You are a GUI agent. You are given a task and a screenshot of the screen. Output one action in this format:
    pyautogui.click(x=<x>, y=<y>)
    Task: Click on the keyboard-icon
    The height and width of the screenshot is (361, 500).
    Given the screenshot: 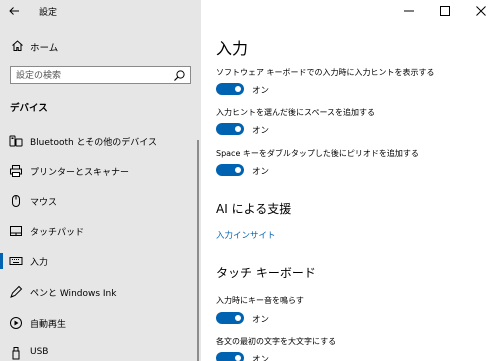 What is the action you would take?
    pyautogui.click(x=16, y=261)
    